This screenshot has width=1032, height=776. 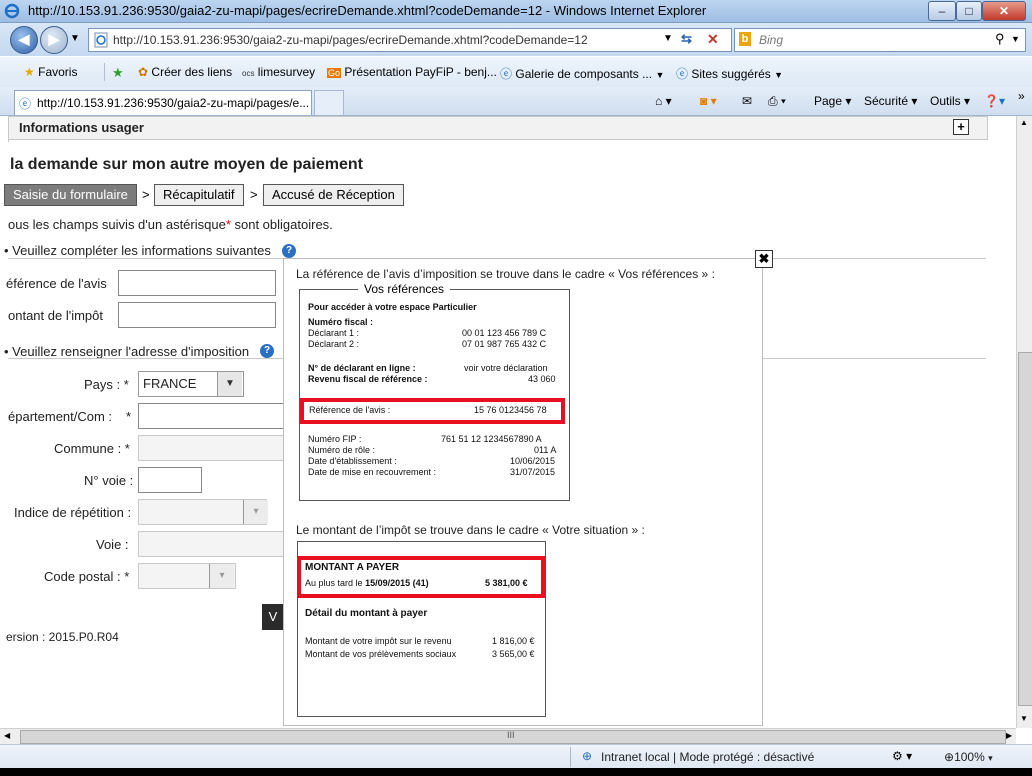 What do you see at coordinates (1004, 11) in the screenshot?
I see `close-window-button: ✕` at bounding box center [1004, 11].